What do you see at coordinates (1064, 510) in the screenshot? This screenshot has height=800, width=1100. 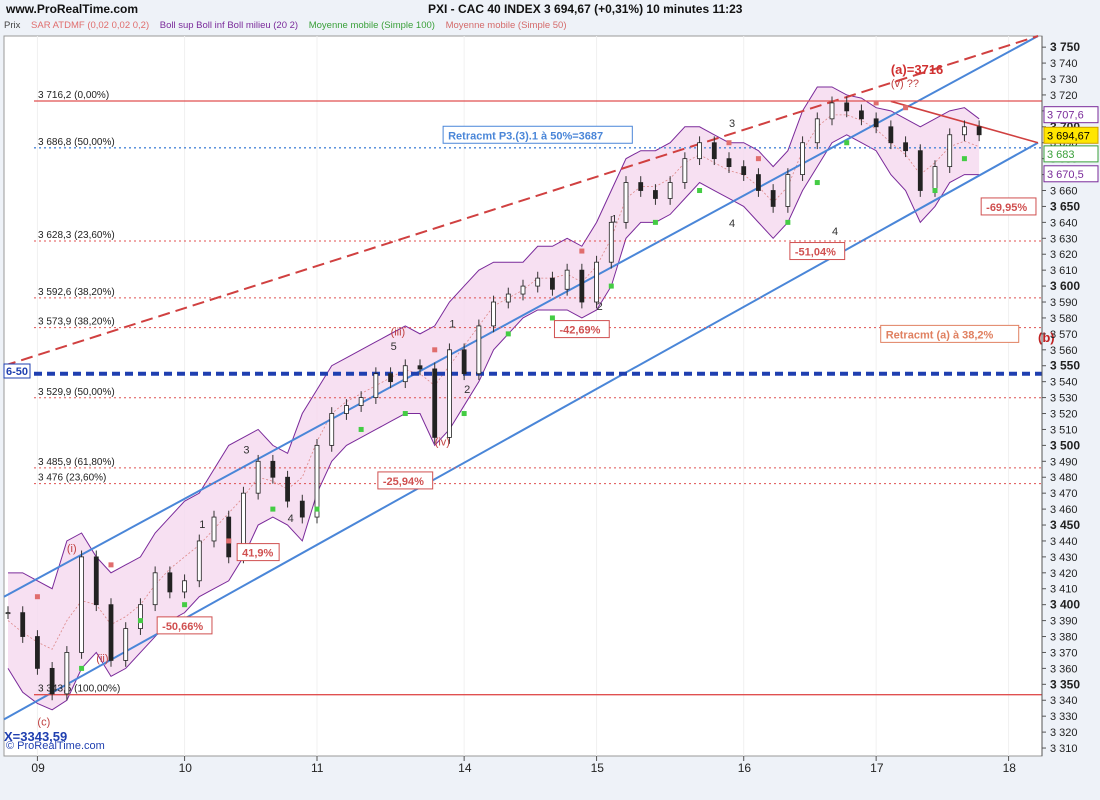 I see `y-tick-label: 3 460` at bounding box center [1064, 510].